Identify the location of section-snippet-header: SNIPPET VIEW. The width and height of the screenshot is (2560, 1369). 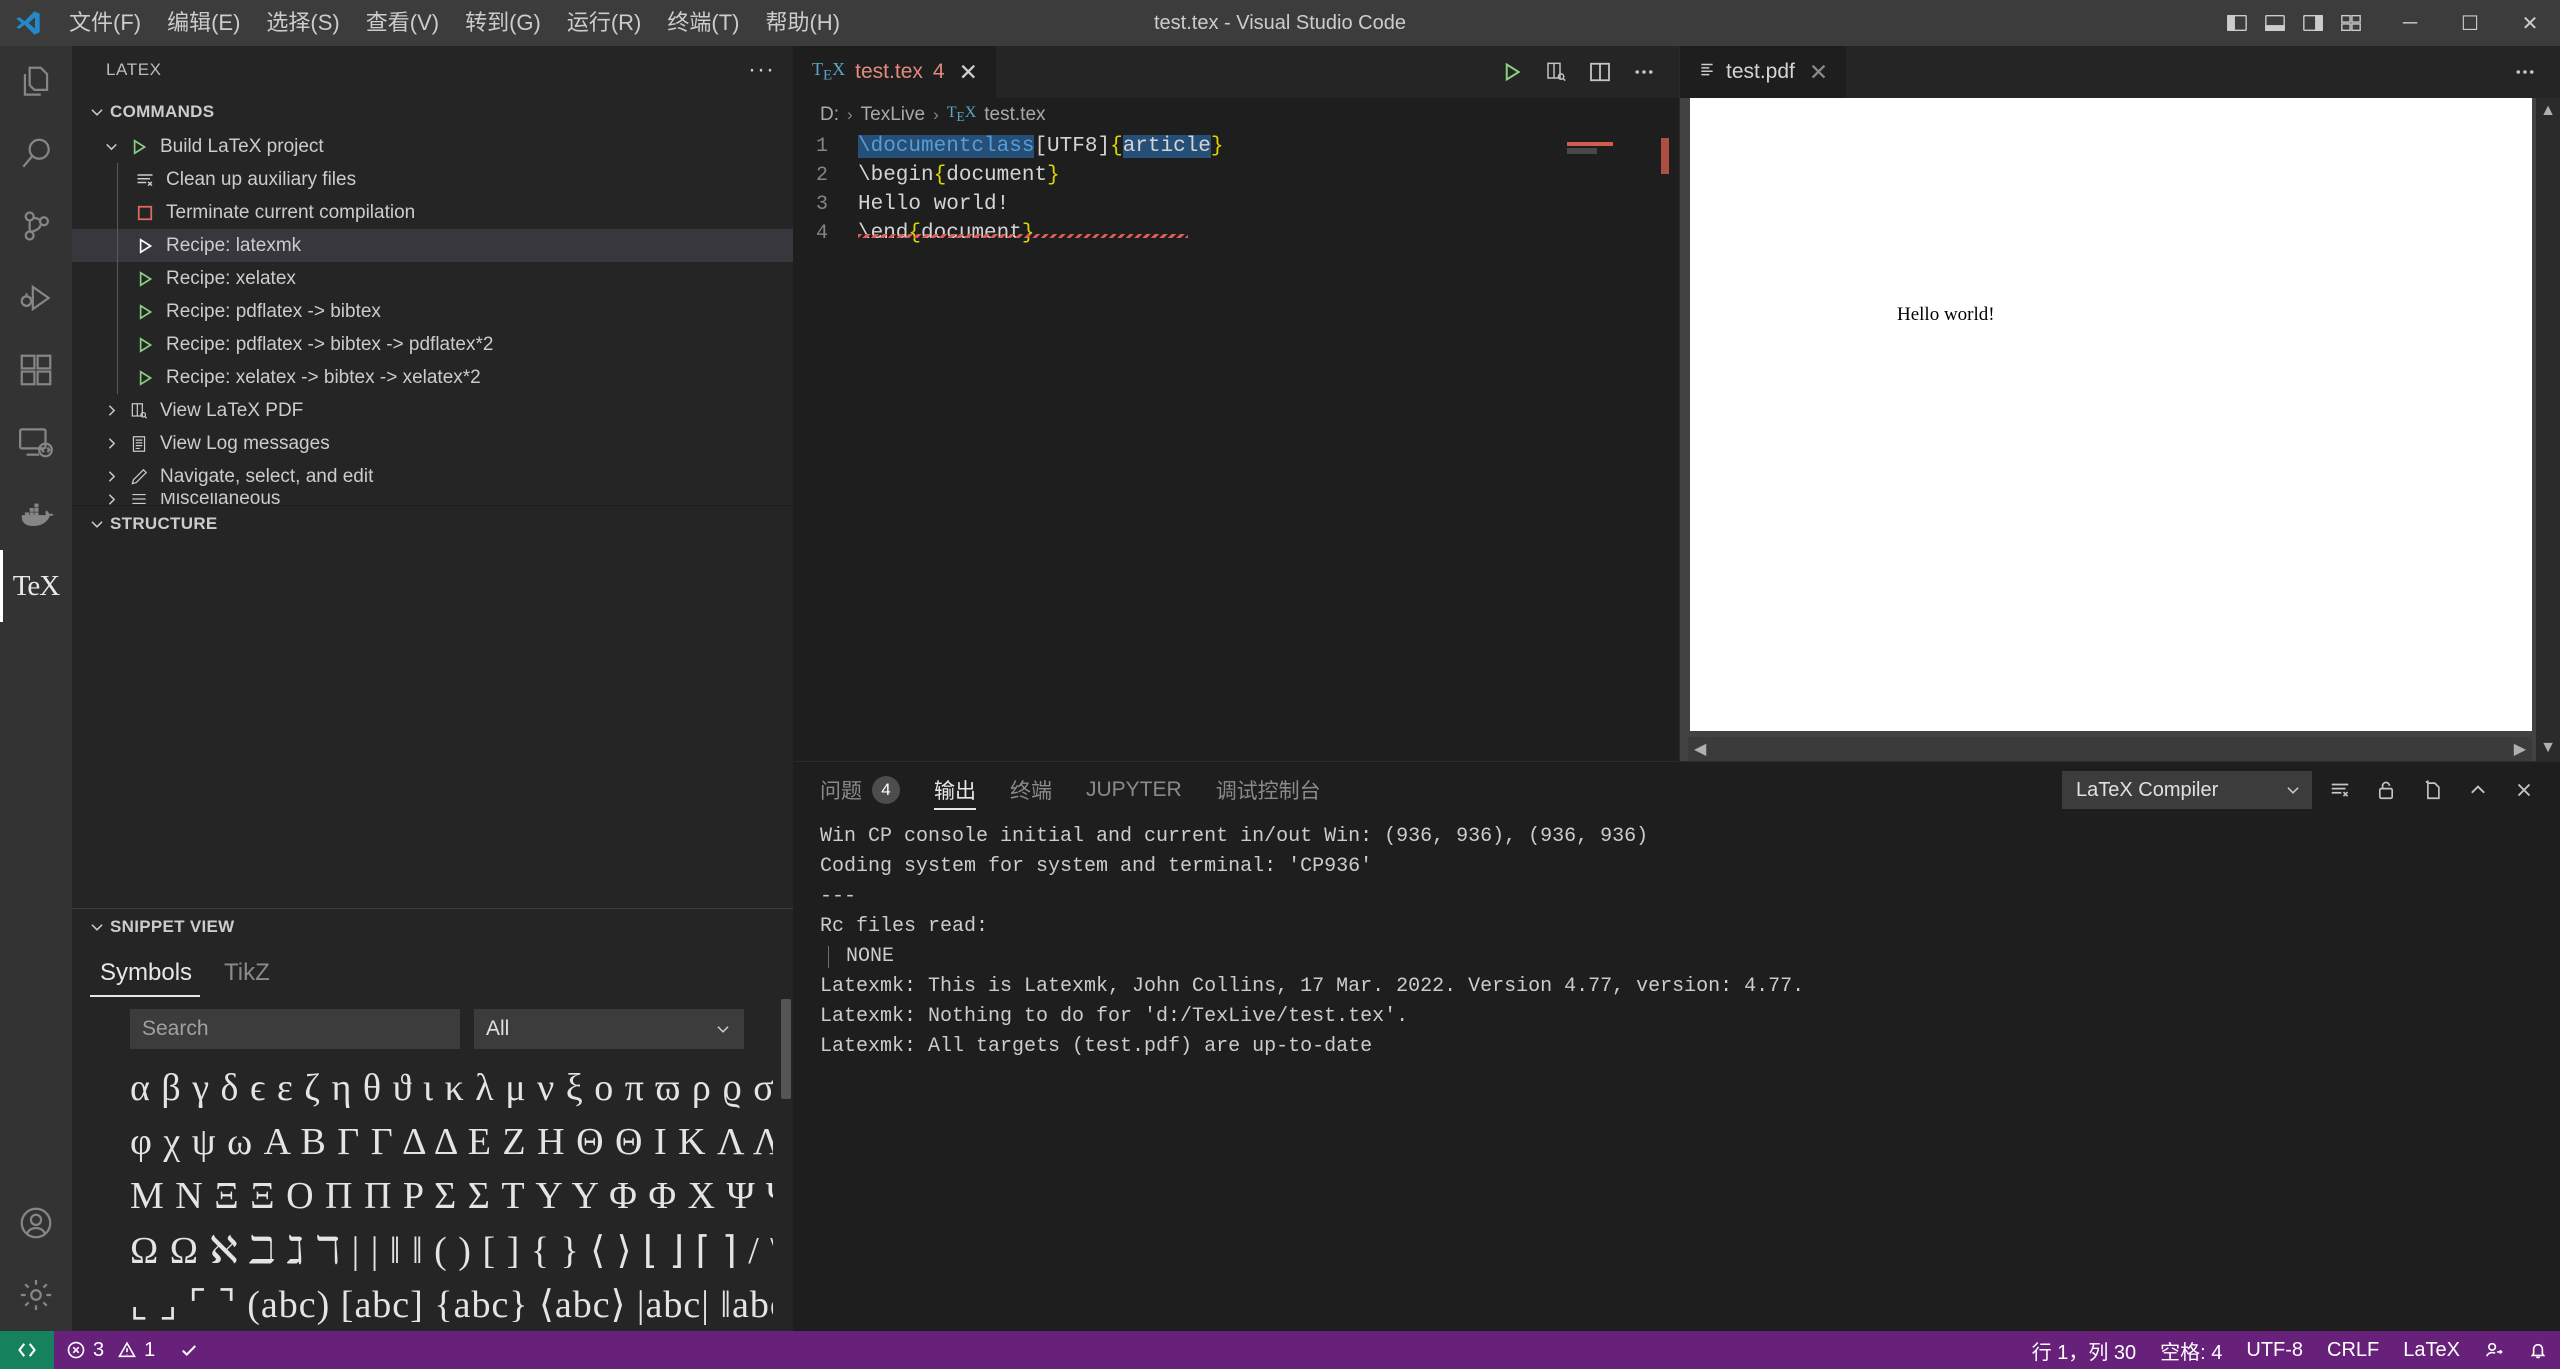
(432, 927).